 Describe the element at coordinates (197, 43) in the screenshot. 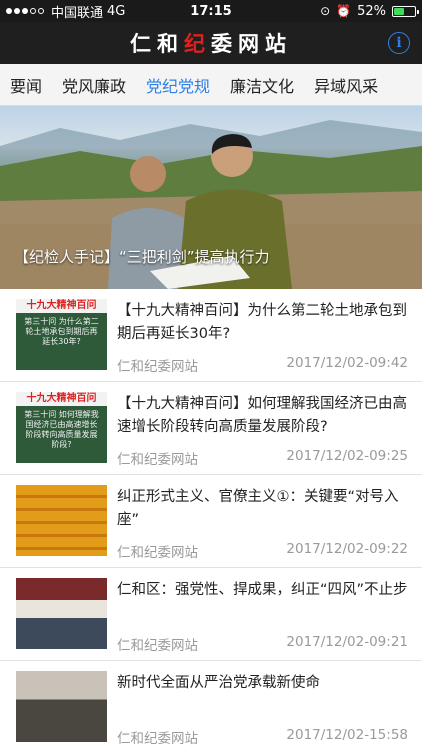

I see `title-accent: 纪` at that location.